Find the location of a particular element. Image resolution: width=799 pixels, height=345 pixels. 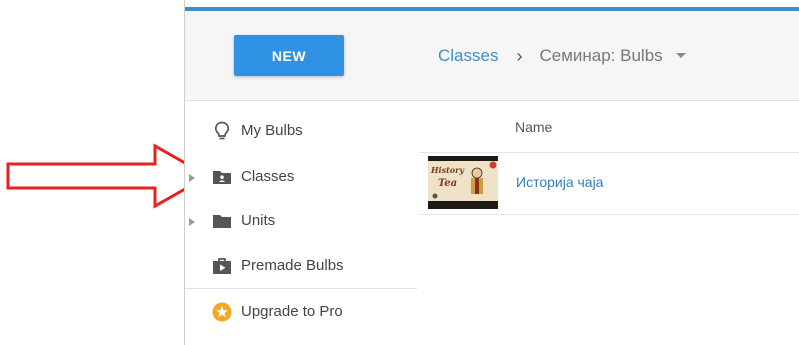

sidebar-item-classes: Classes is located at coordinates (301, 177).